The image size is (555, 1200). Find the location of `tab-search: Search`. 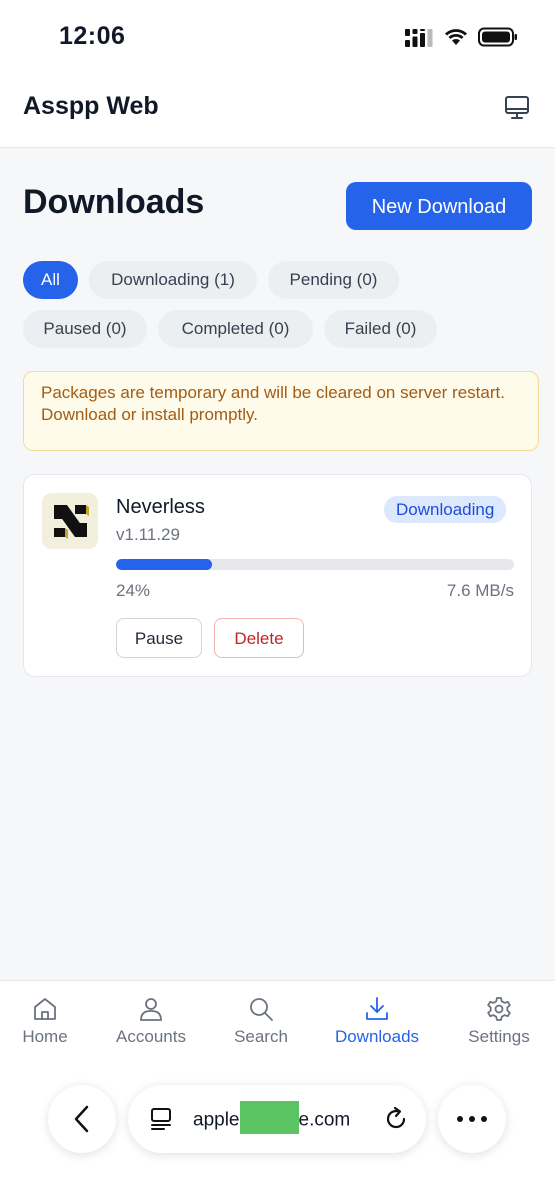

tab-search: Search is located at coordinates (261, 1021).